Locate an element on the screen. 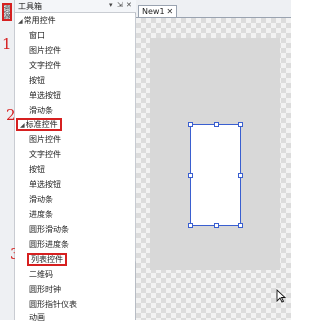 The width and height of the screenshot is (320, 324). group-common-controls: ◢常用控件 is located at coordinates (37, 20).